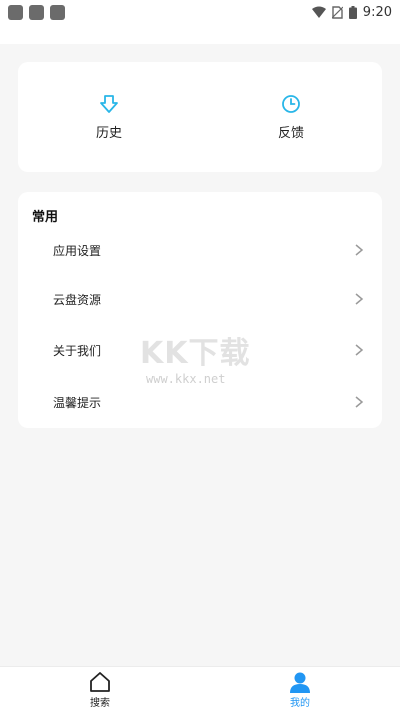 The image size is (400, 712). Describe the element at coordinates (200, 402) in the screenshot. I see `menu-item-tips: 温馨提示` at that location.